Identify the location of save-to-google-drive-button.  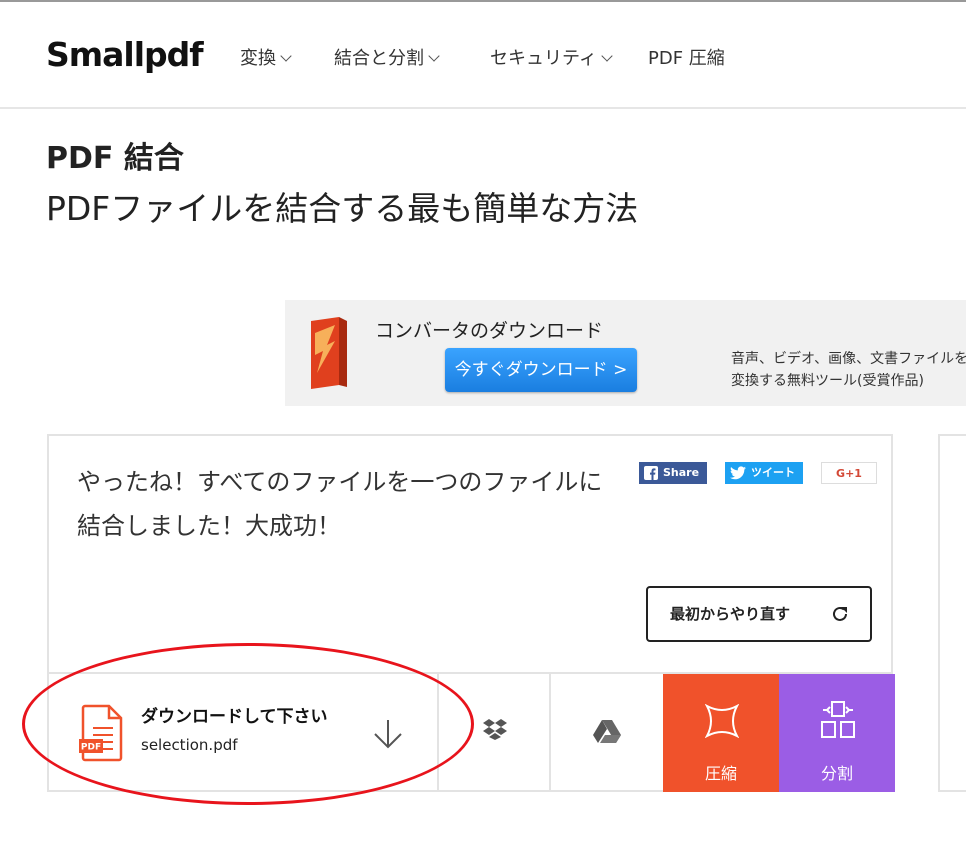
(607, 733).